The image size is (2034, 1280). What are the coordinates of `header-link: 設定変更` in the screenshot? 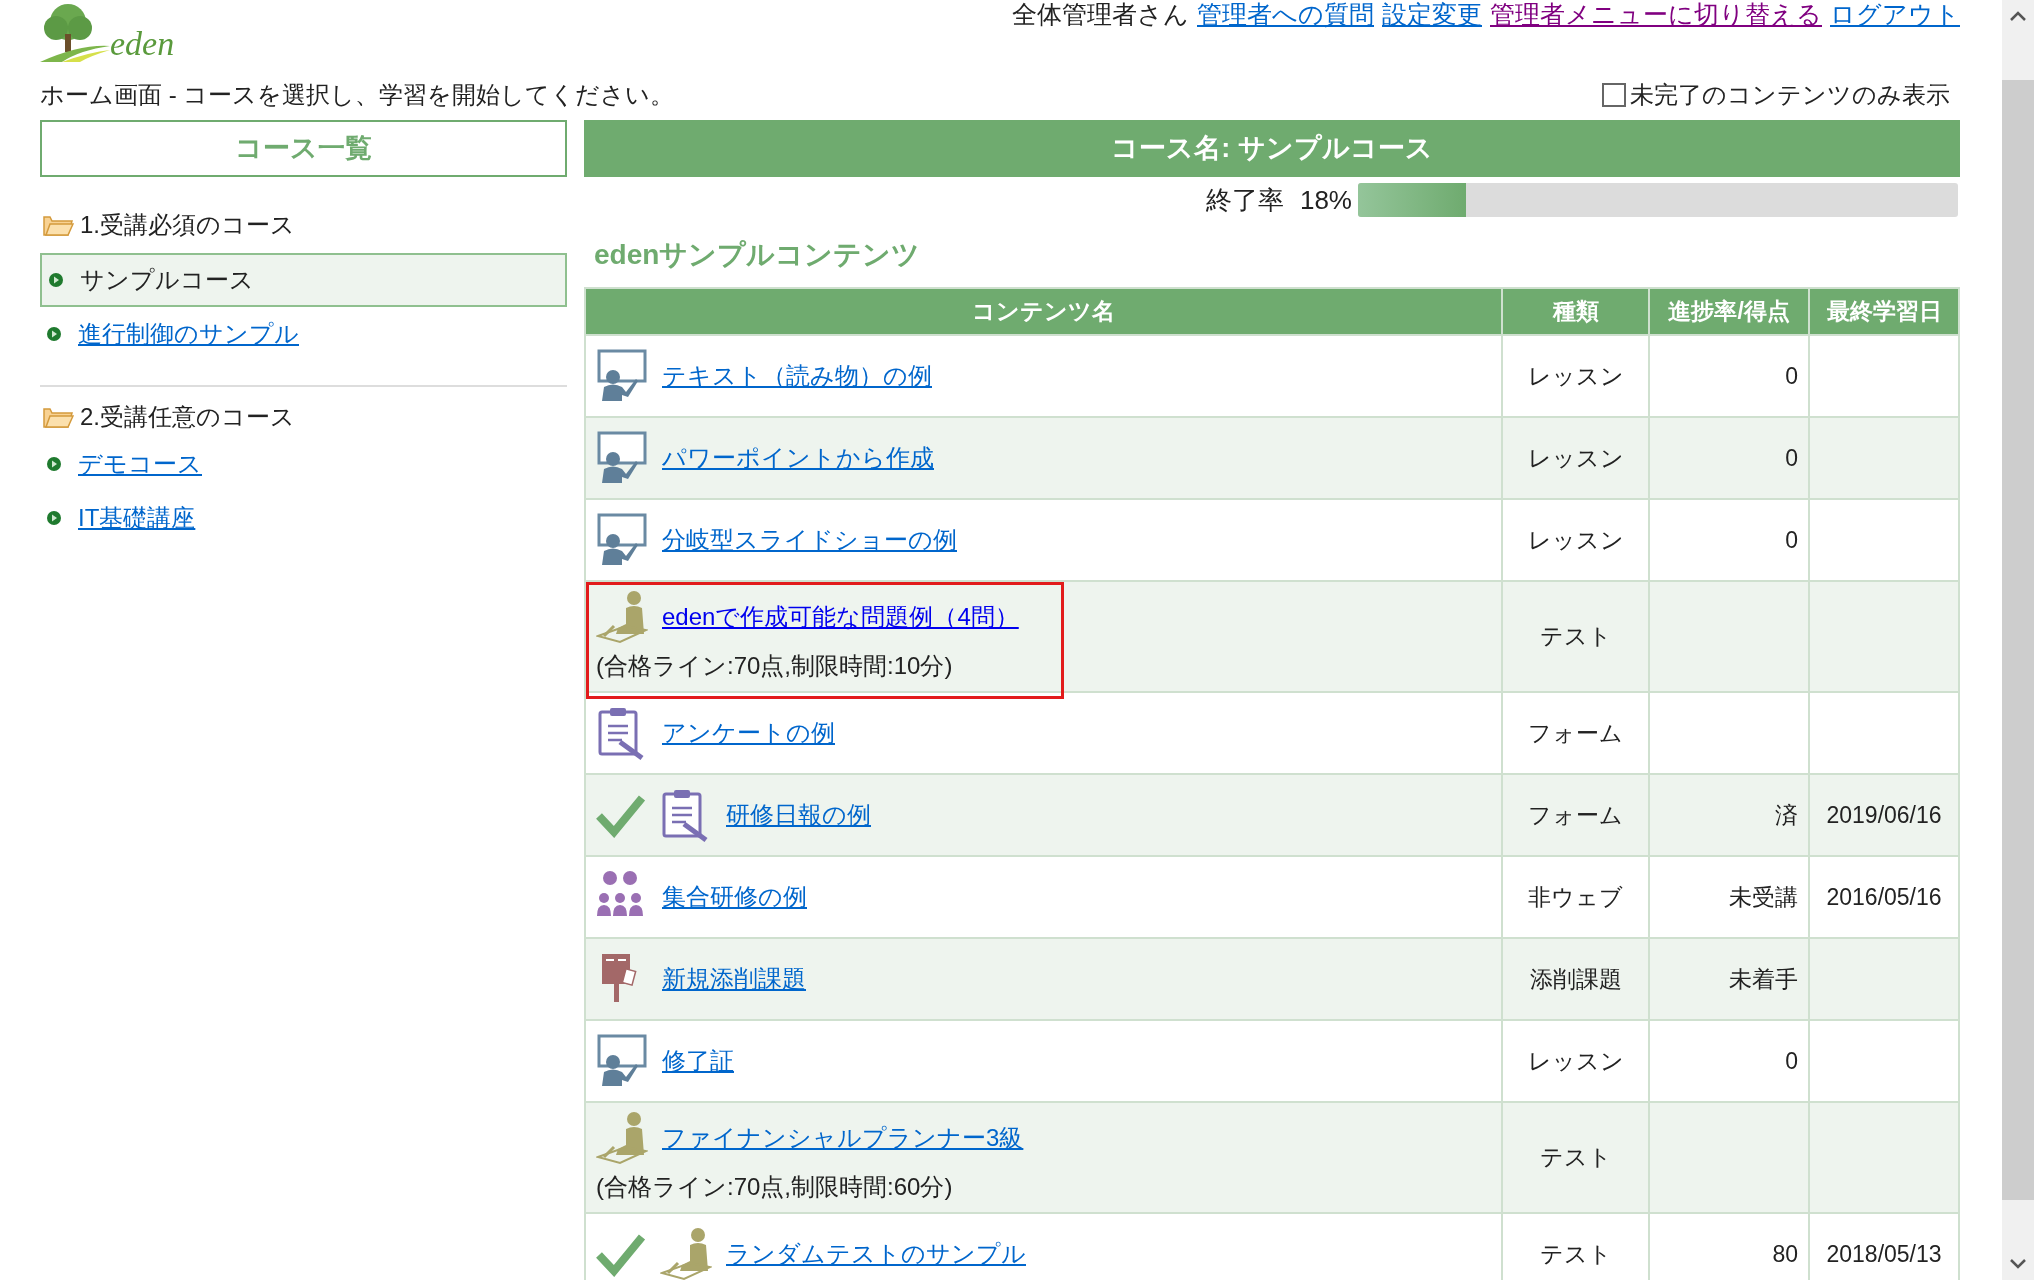 It's located at (1432, 17).